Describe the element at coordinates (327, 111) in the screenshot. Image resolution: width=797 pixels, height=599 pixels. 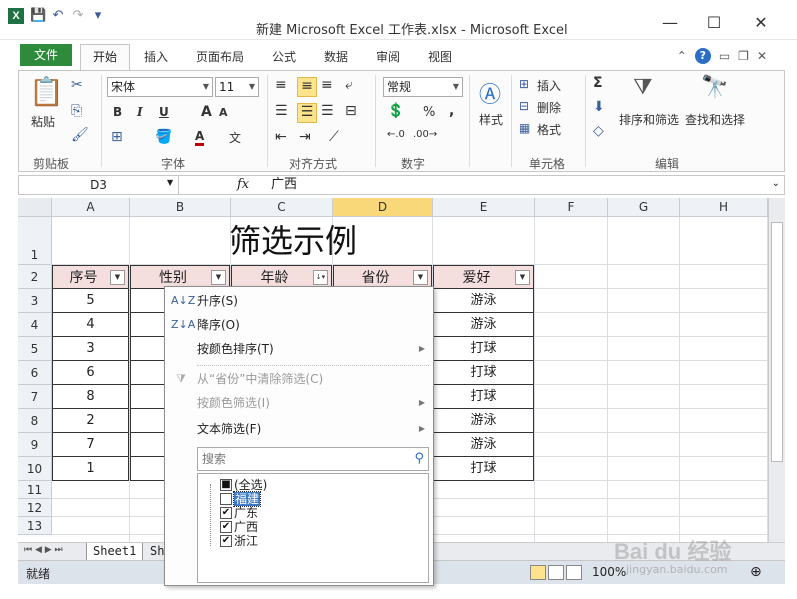
I see `align-right-icon: ☰` at that location.